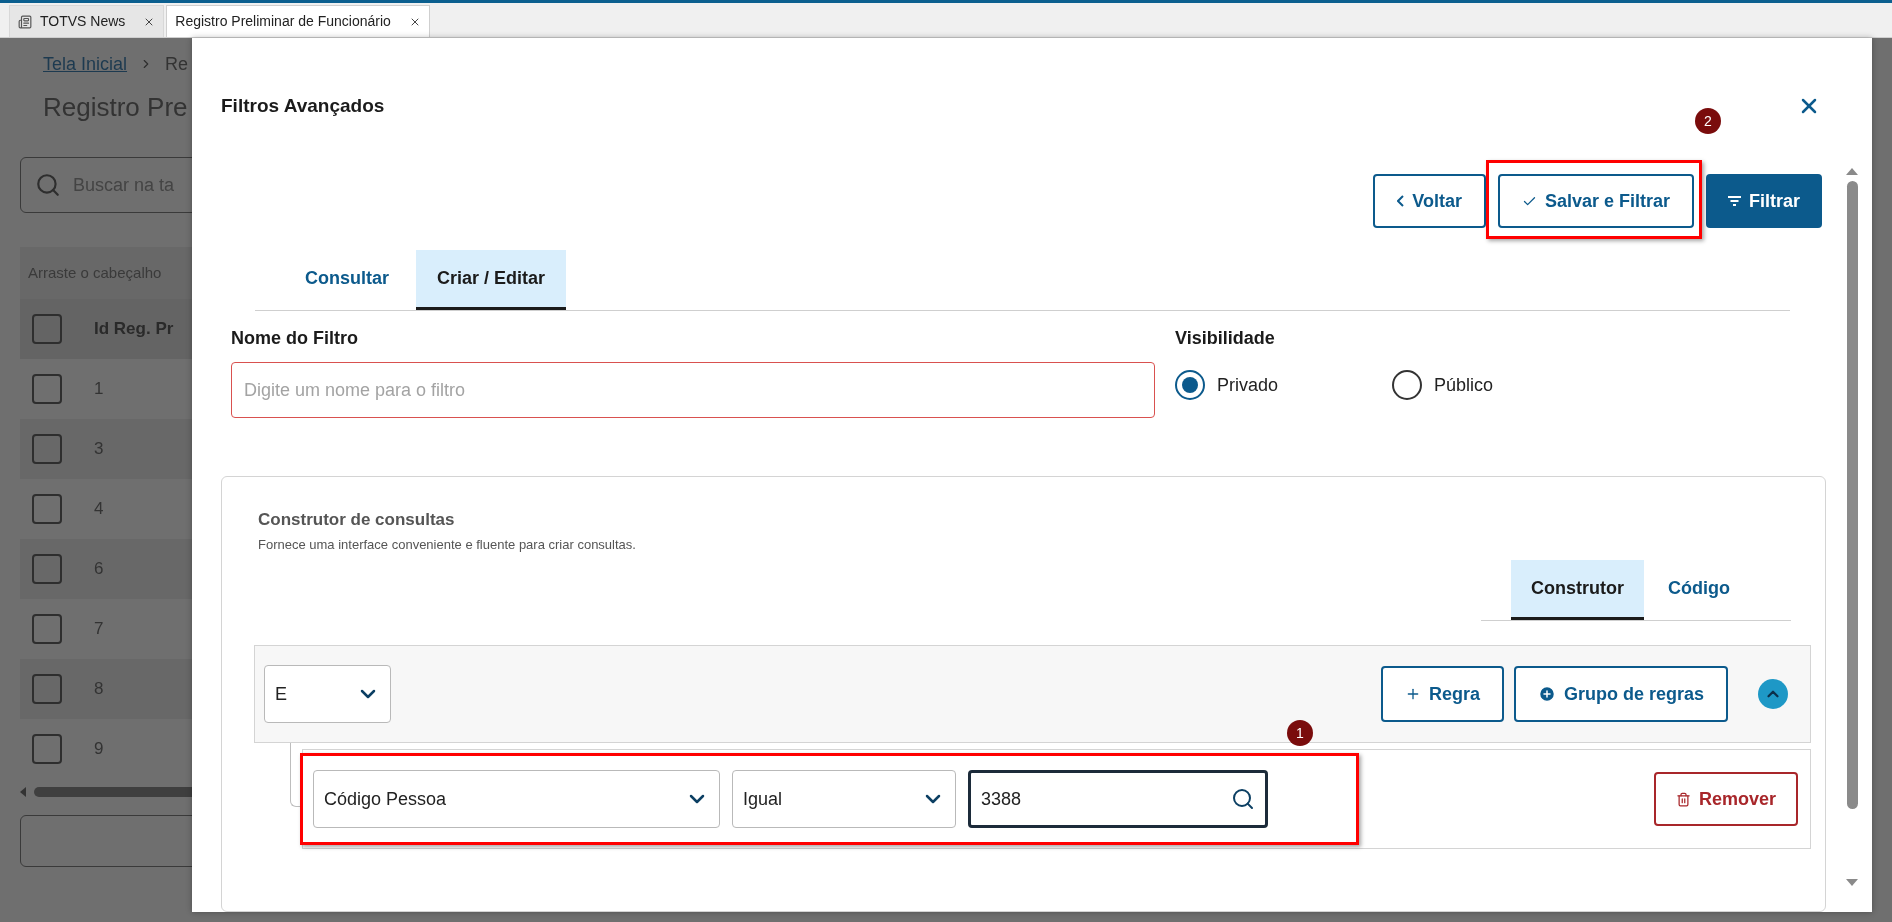 The width and height of the screenshot is (1892, 922). What do you see at coordinates (1283, 385) in the screenshot?
I see `radio-option: Privado` at bounding box center [1283, 385].